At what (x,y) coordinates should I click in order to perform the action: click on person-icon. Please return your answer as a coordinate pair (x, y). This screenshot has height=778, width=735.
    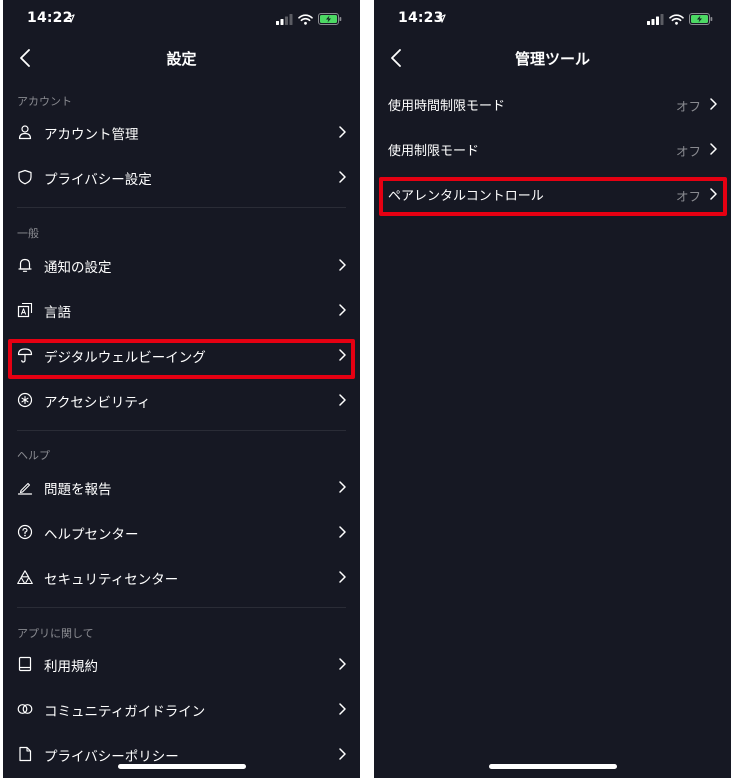
    Looking at the image, I should click on (25, 132).